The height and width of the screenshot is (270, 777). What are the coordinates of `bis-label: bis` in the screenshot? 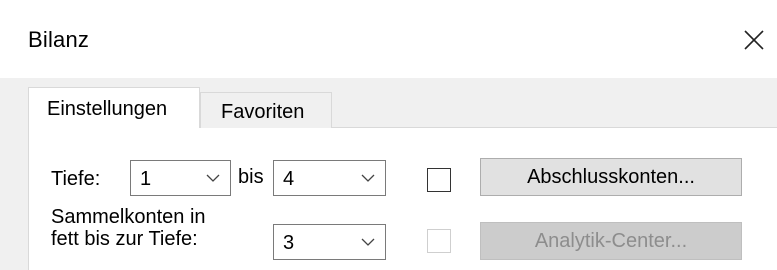 It's located at (251, 177).